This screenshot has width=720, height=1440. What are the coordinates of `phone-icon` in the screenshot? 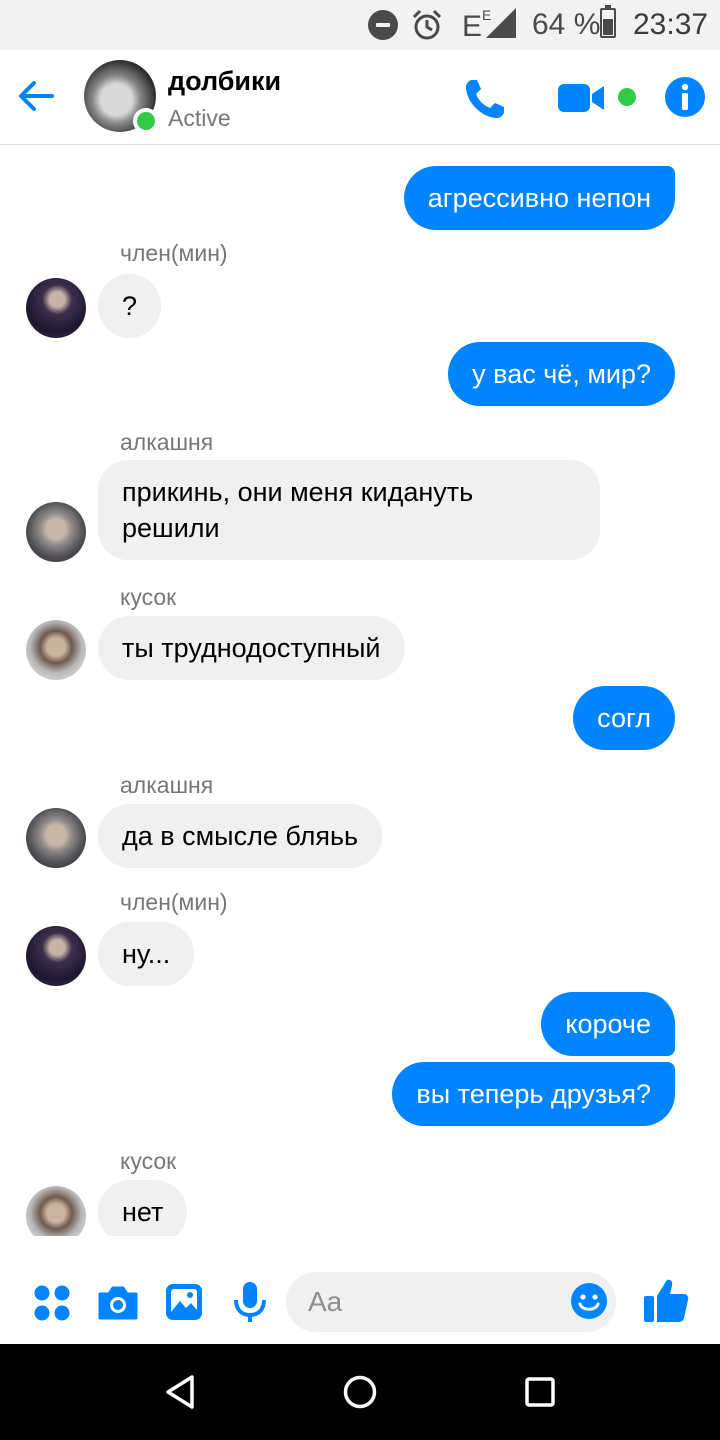 It's located at (485, 99).